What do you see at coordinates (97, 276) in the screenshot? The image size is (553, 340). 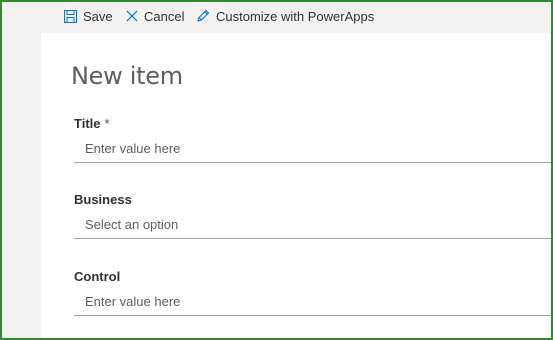 I see `control-field-label: Control` at bounding box center [97, 276].